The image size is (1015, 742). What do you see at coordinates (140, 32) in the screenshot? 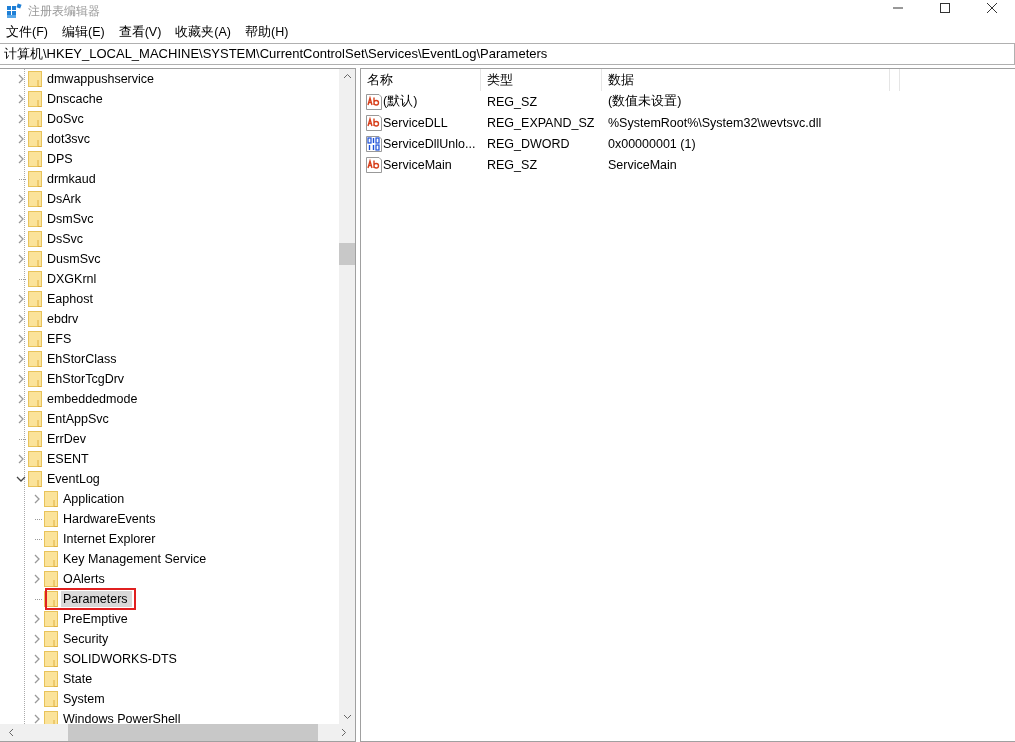
I see `menu-item: 查看(V)` at bounding box center [140, 32].